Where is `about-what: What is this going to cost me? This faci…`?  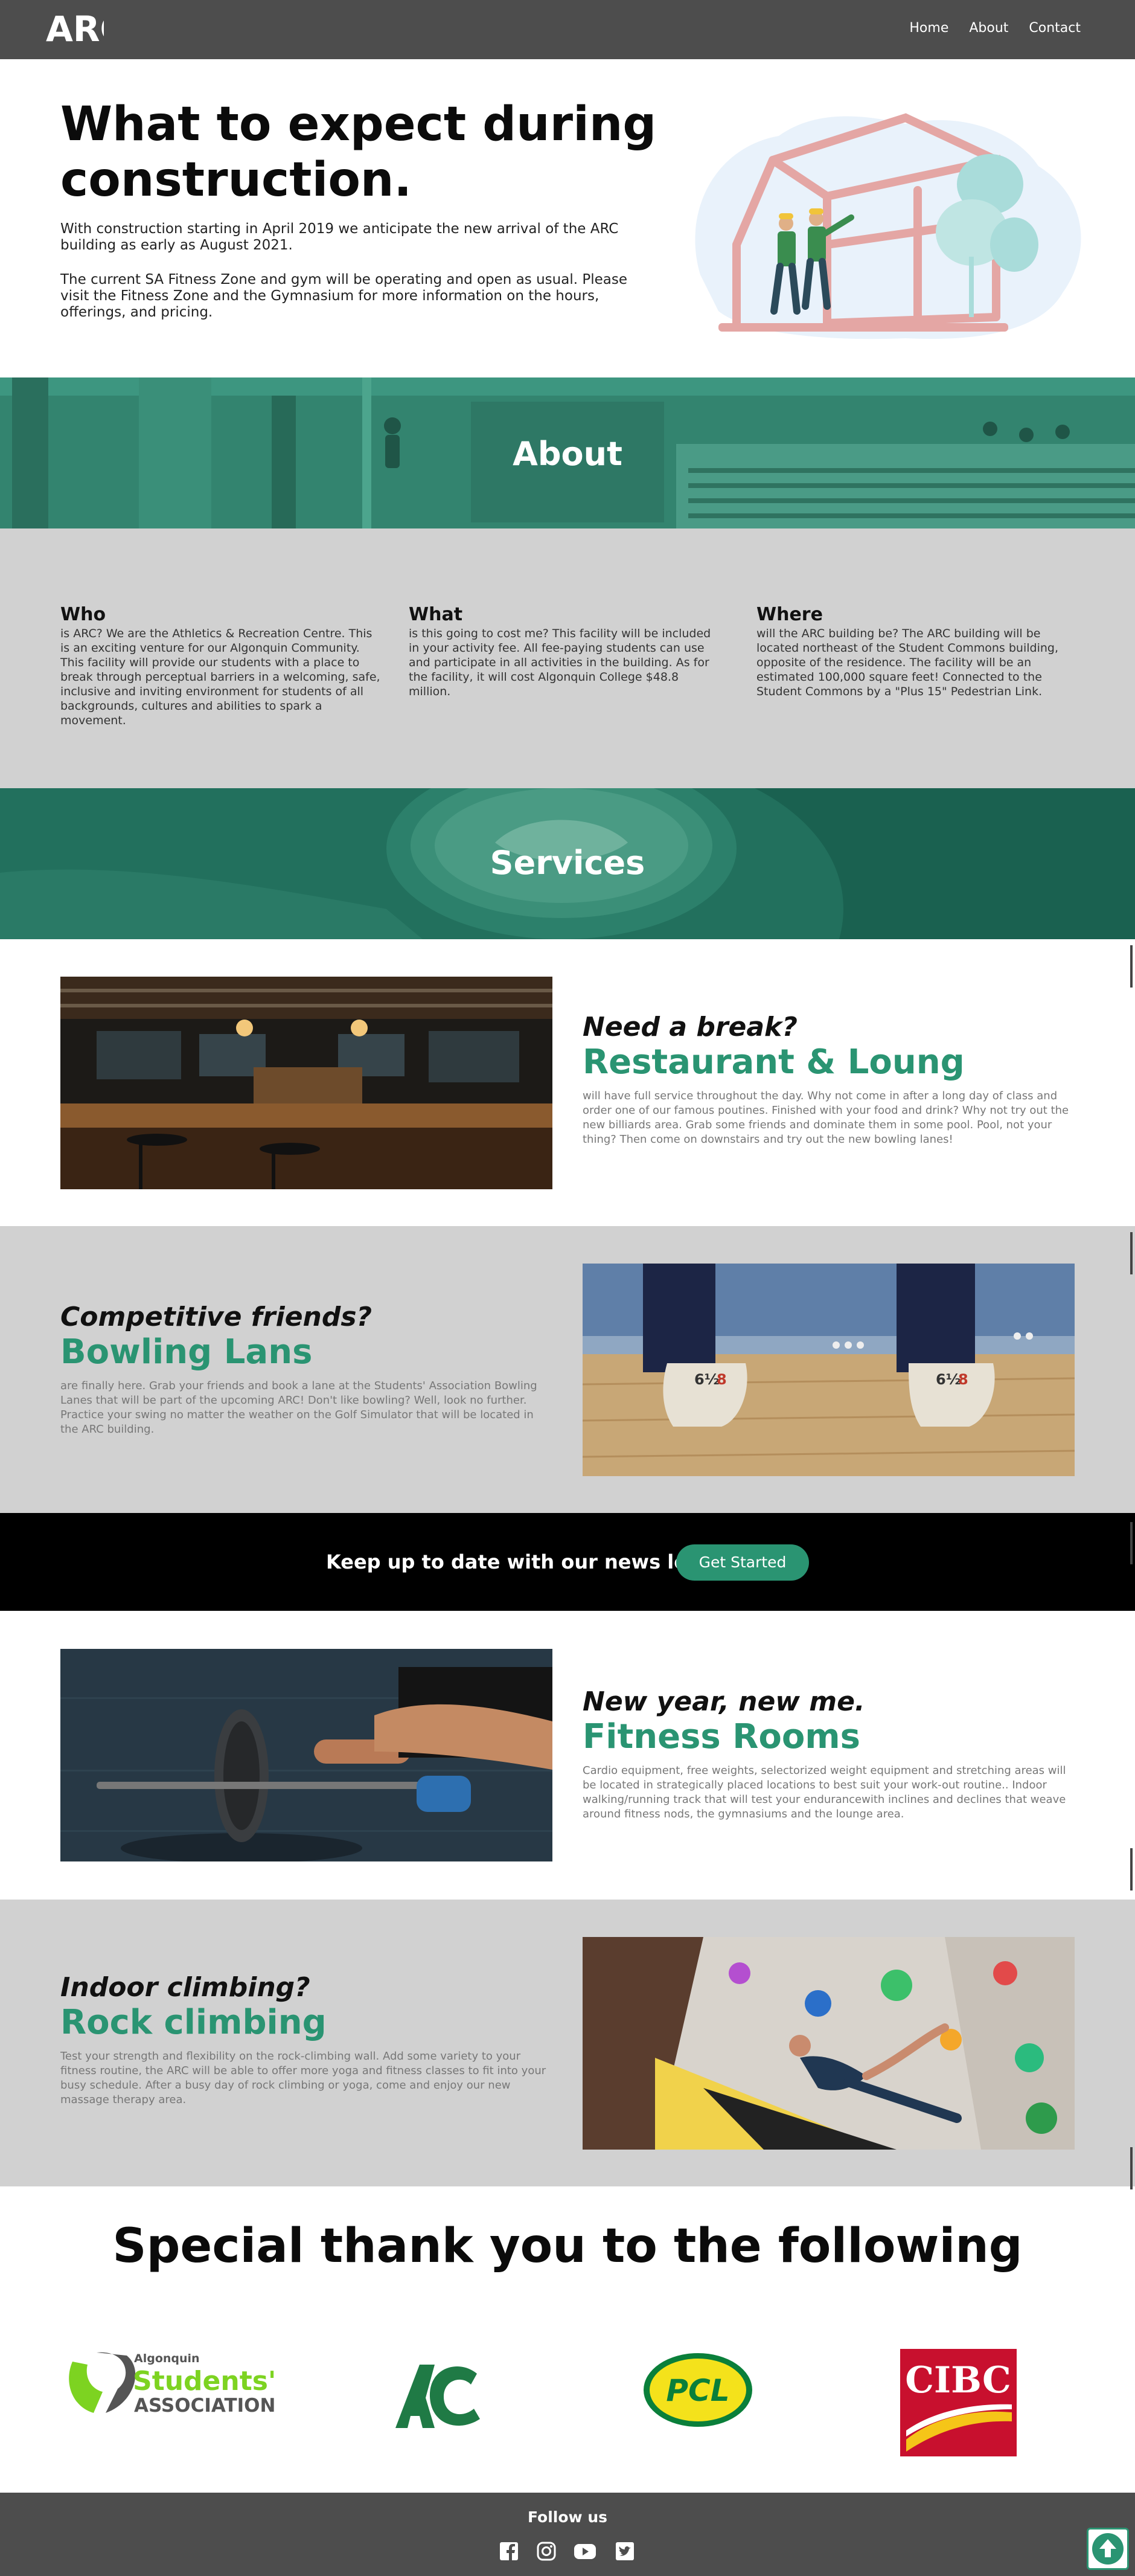
about-what: What is this going to cost me? This faci… is located at coordinates (566, 651).